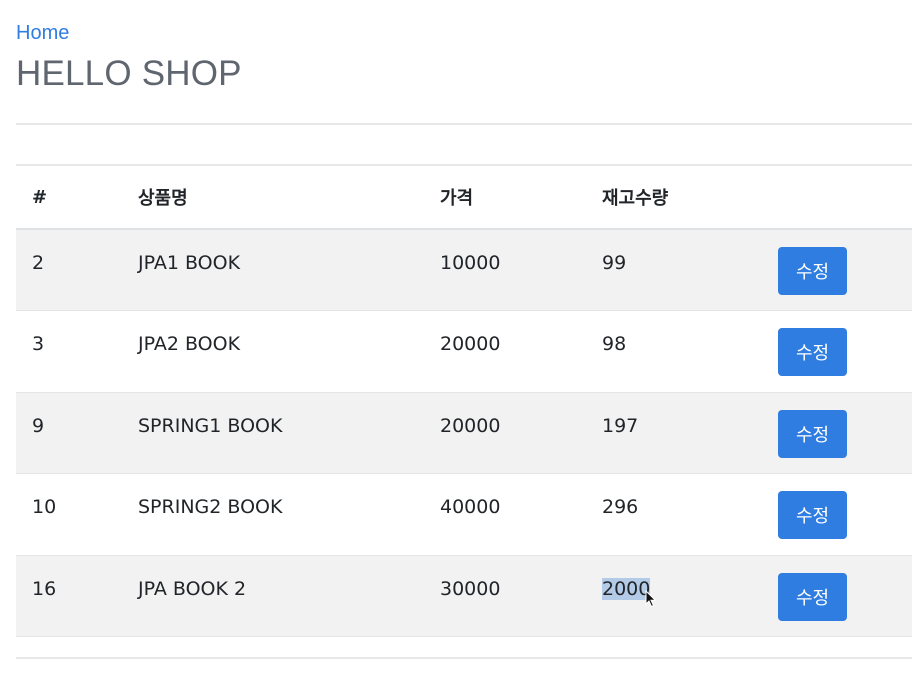 The width and height of the screenshot is (912, 674). Describe the element at coordinates (614, 263) in the screenshot. I see `cell-stock: 99` at that location.